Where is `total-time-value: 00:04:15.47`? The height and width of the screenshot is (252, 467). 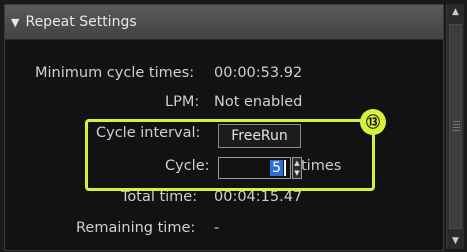 total-time-value: 00:04:15.47 is located at coordinates (258, 197).